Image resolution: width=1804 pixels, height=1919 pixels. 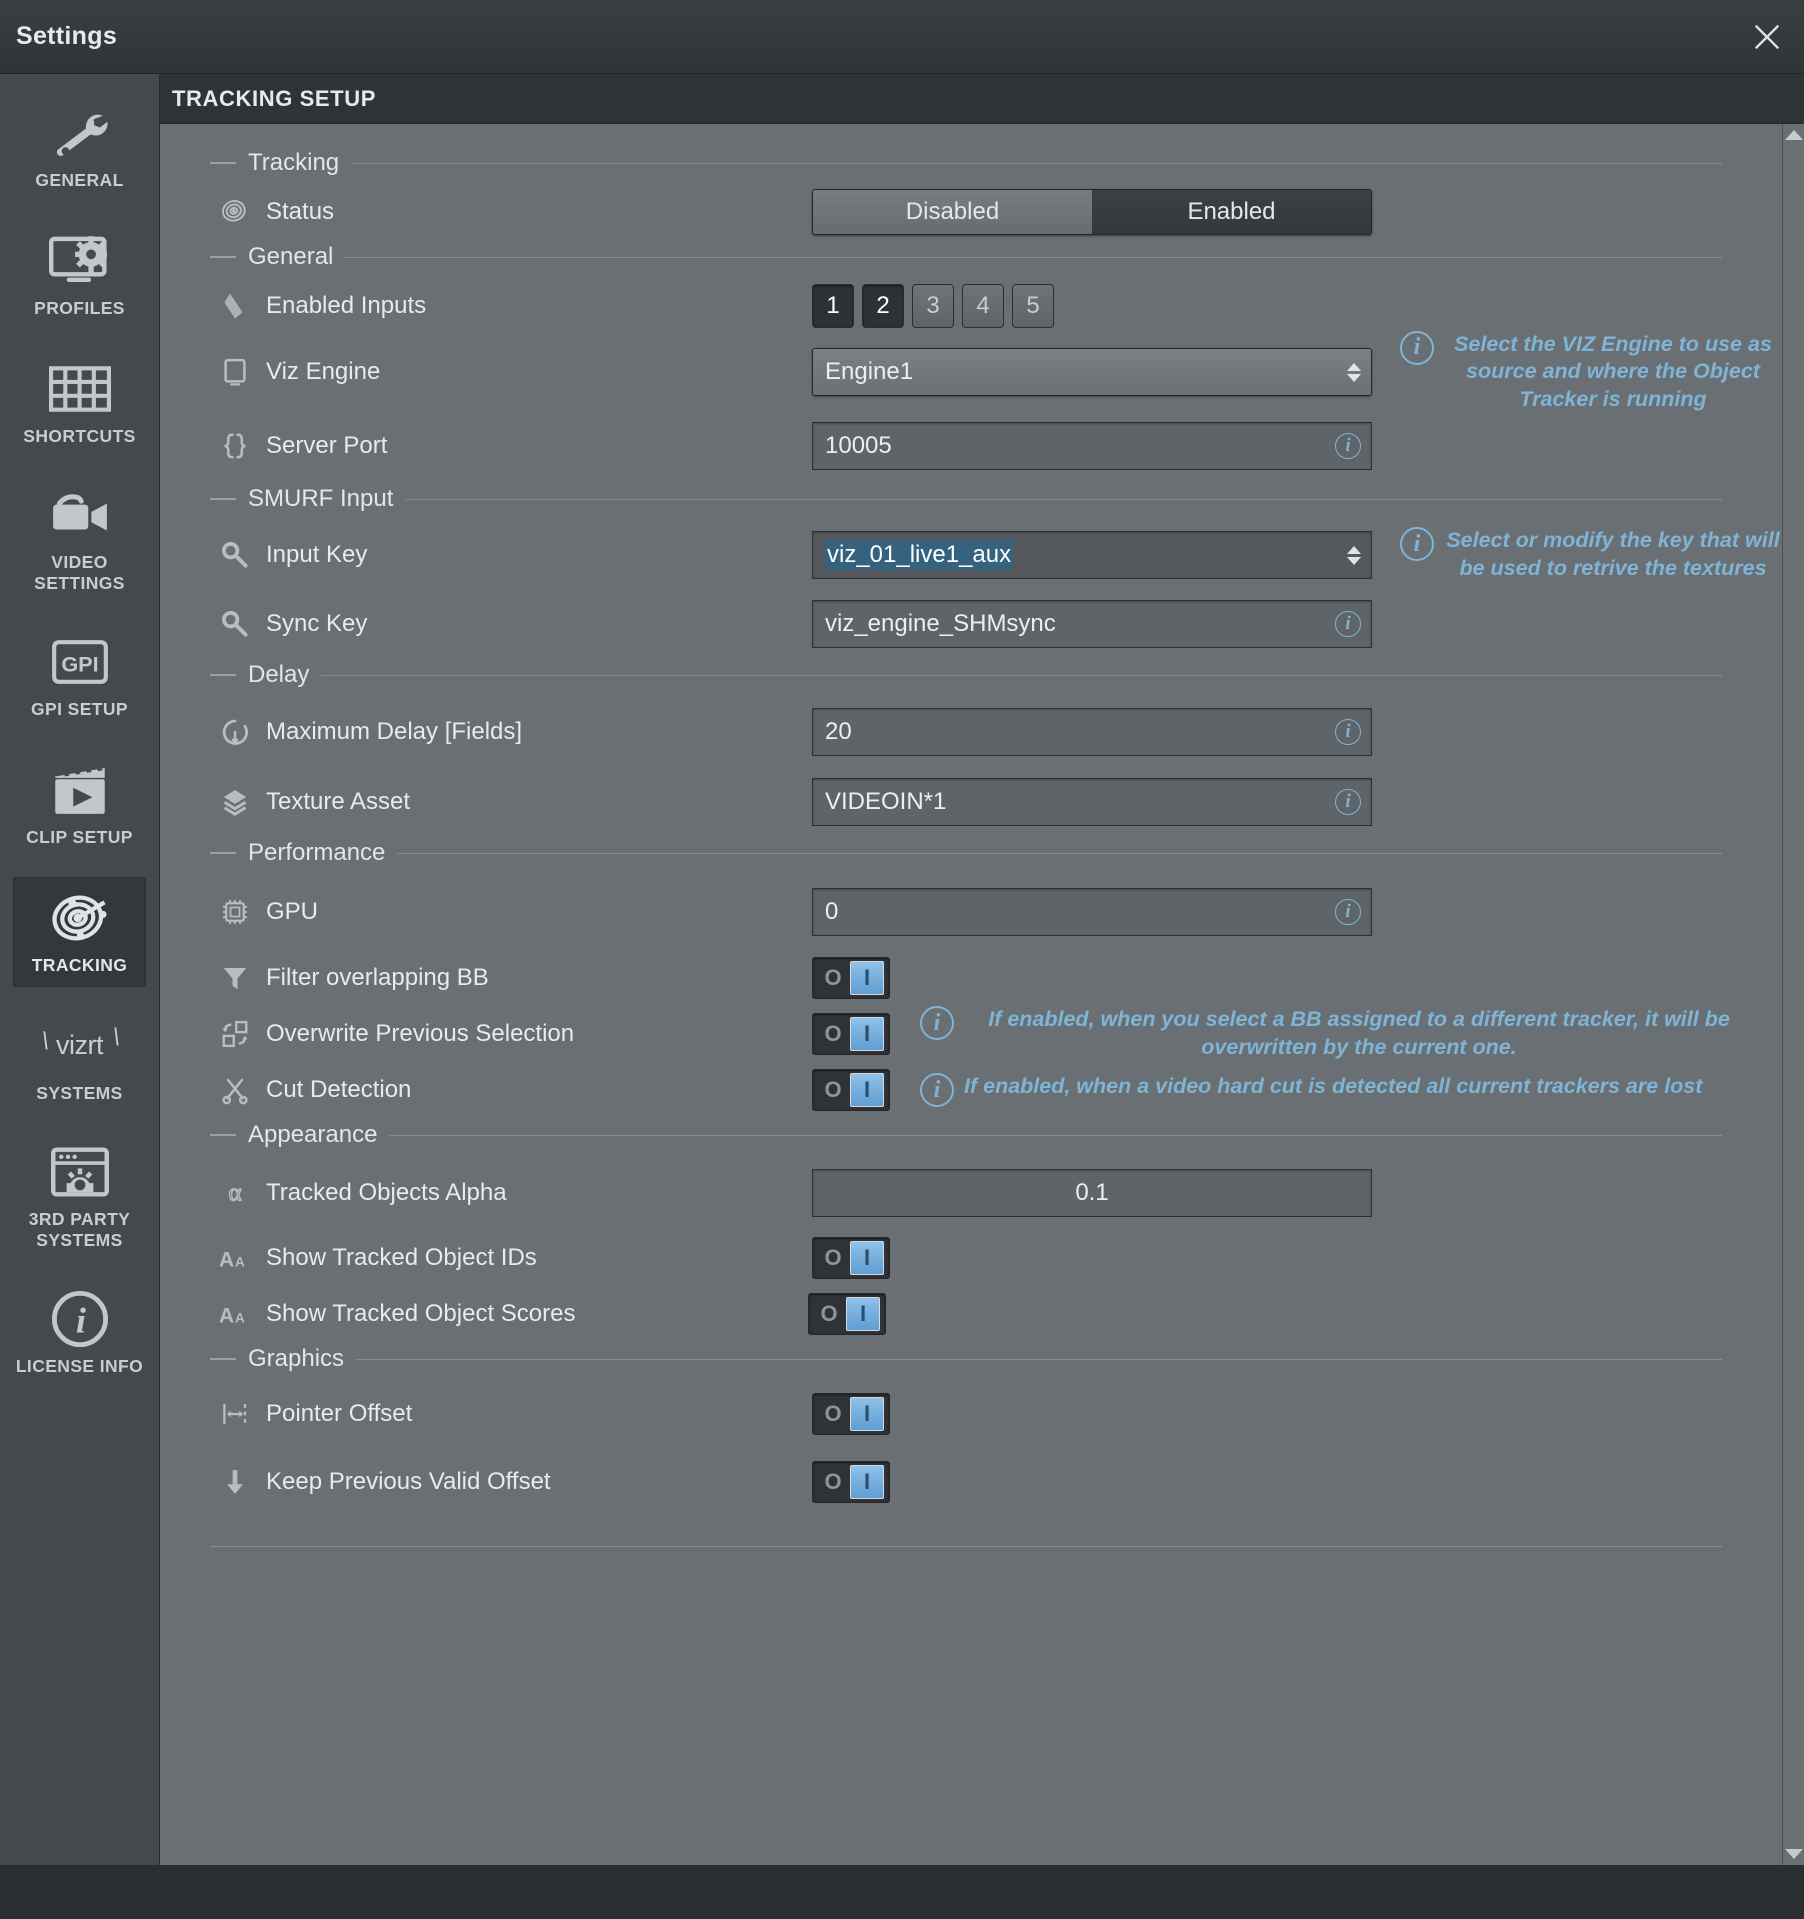 I want to click on group-title: SMURF Input, so click(x=321, y=498).